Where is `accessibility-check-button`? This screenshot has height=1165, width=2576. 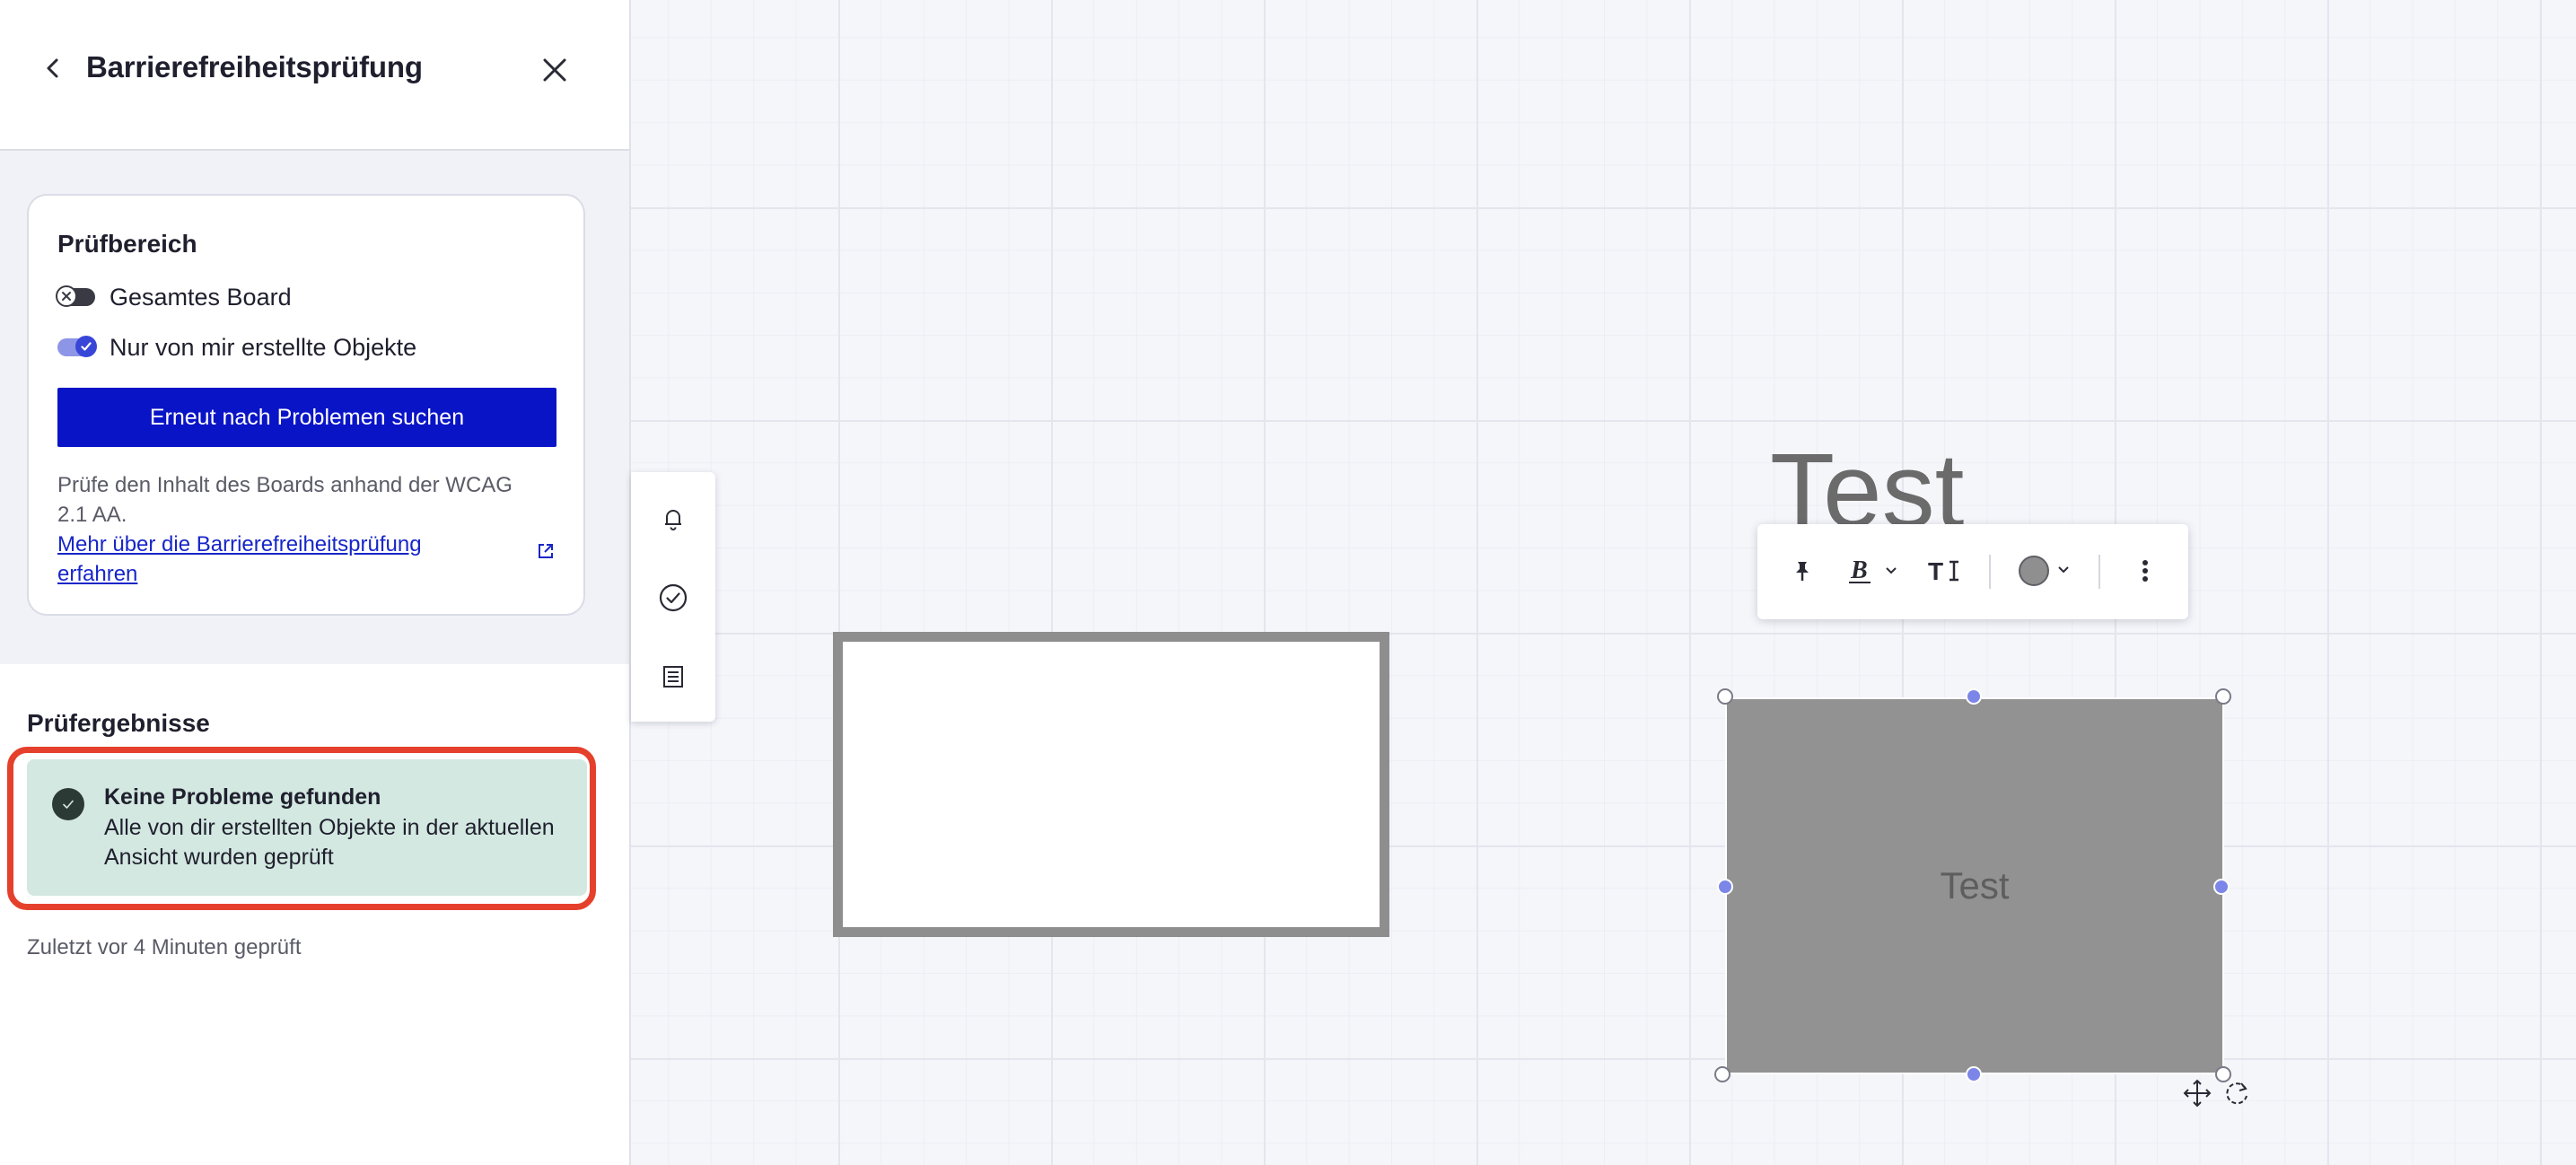 accessibility-check-button is located at coordinates (673, 598).